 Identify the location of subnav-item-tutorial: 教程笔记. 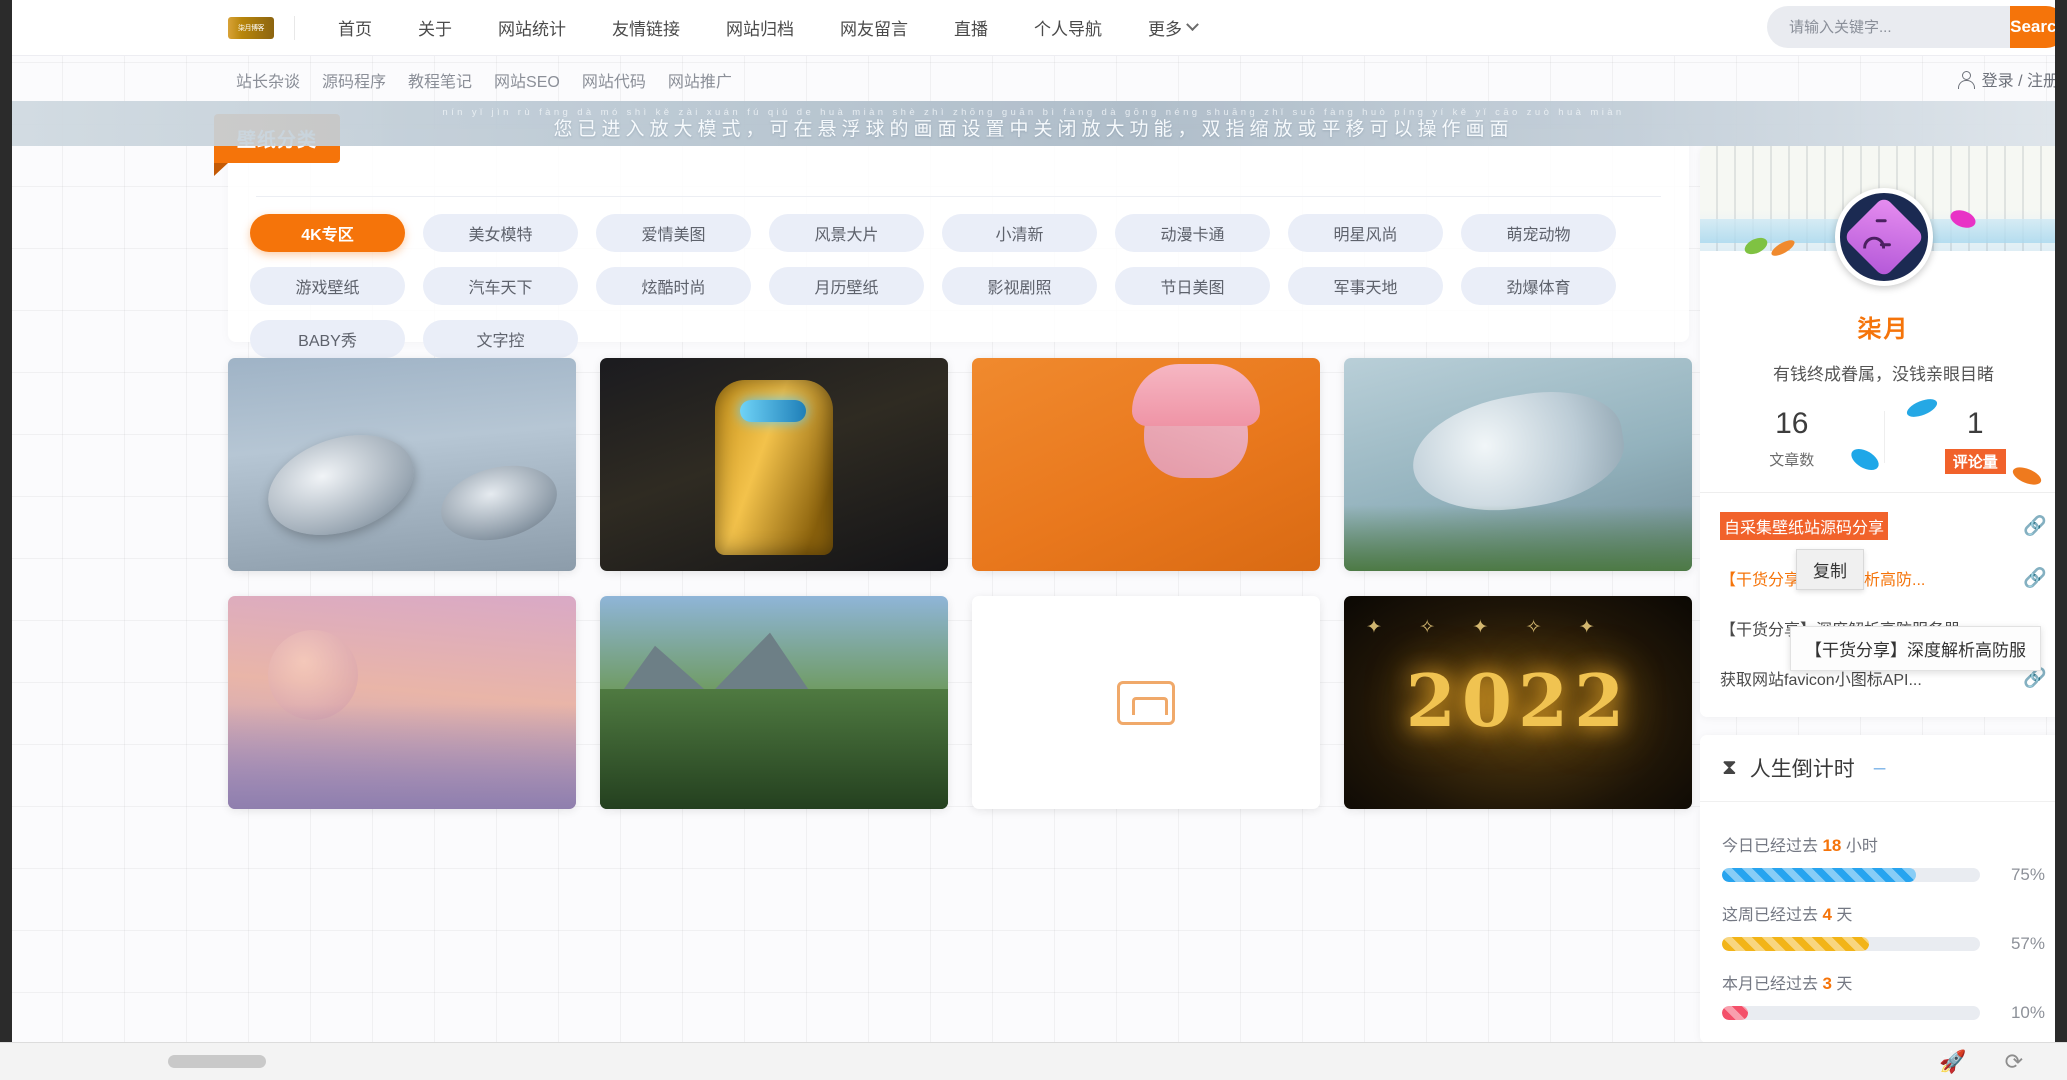
(440, 80).